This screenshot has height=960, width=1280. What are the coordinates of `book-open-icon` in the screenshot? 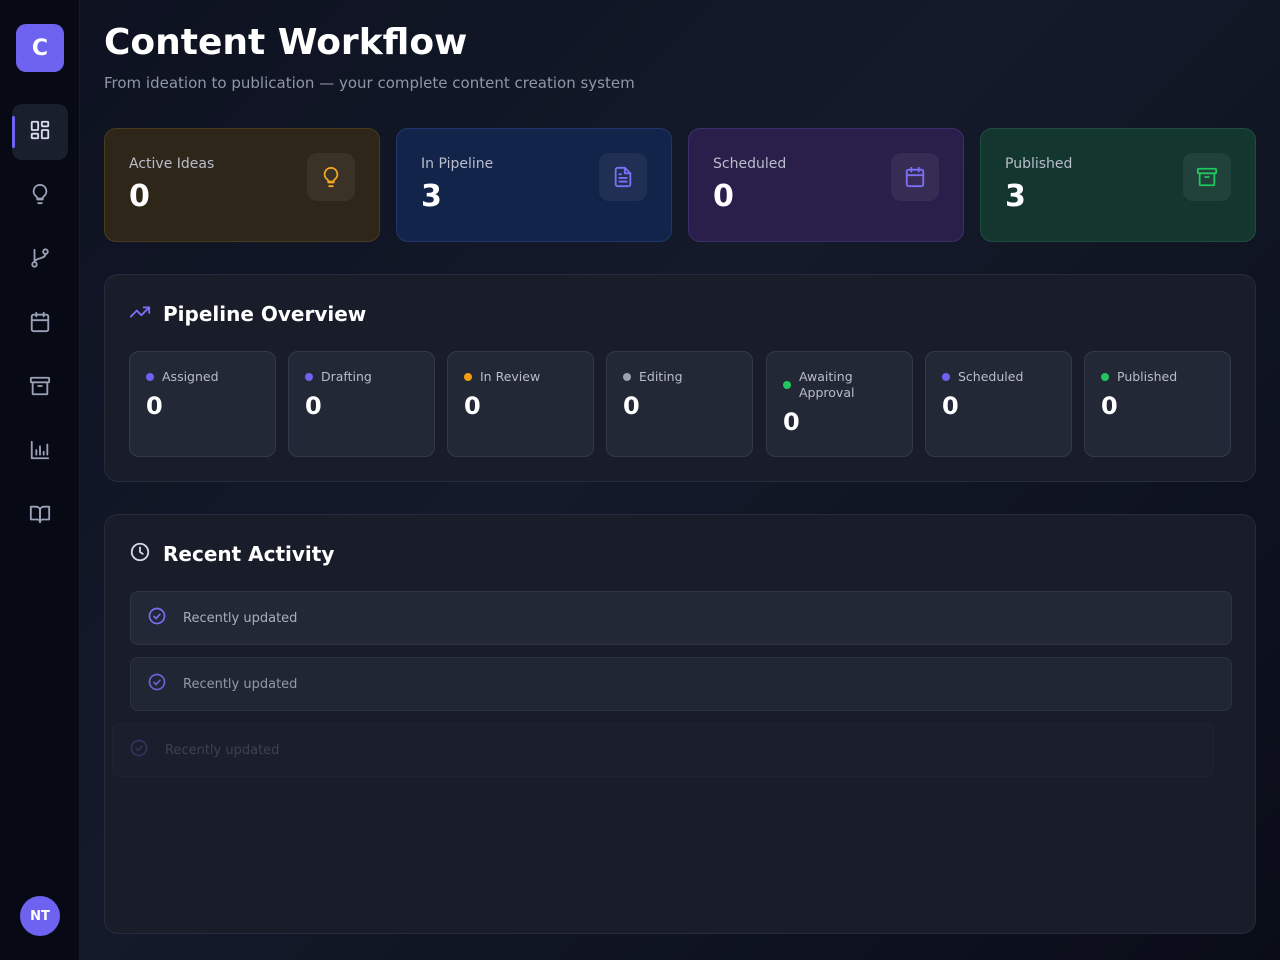 It's located at (40, 516).